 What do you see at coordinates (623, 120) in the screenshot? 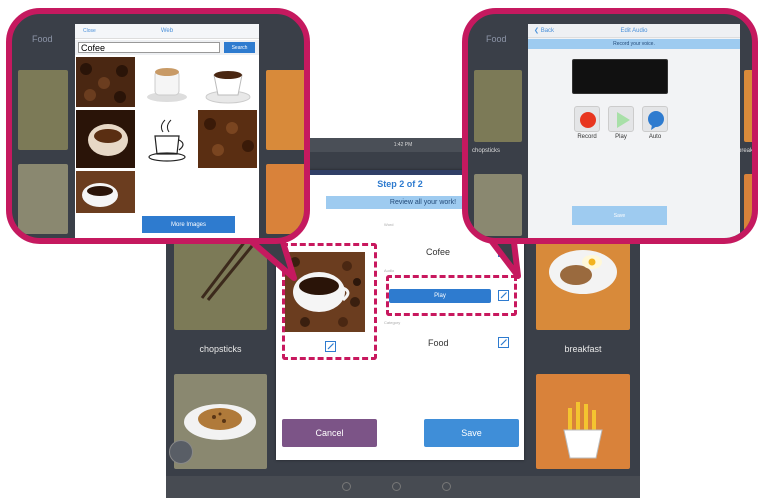
I see `play-icon` at bounding box center [623, 120].